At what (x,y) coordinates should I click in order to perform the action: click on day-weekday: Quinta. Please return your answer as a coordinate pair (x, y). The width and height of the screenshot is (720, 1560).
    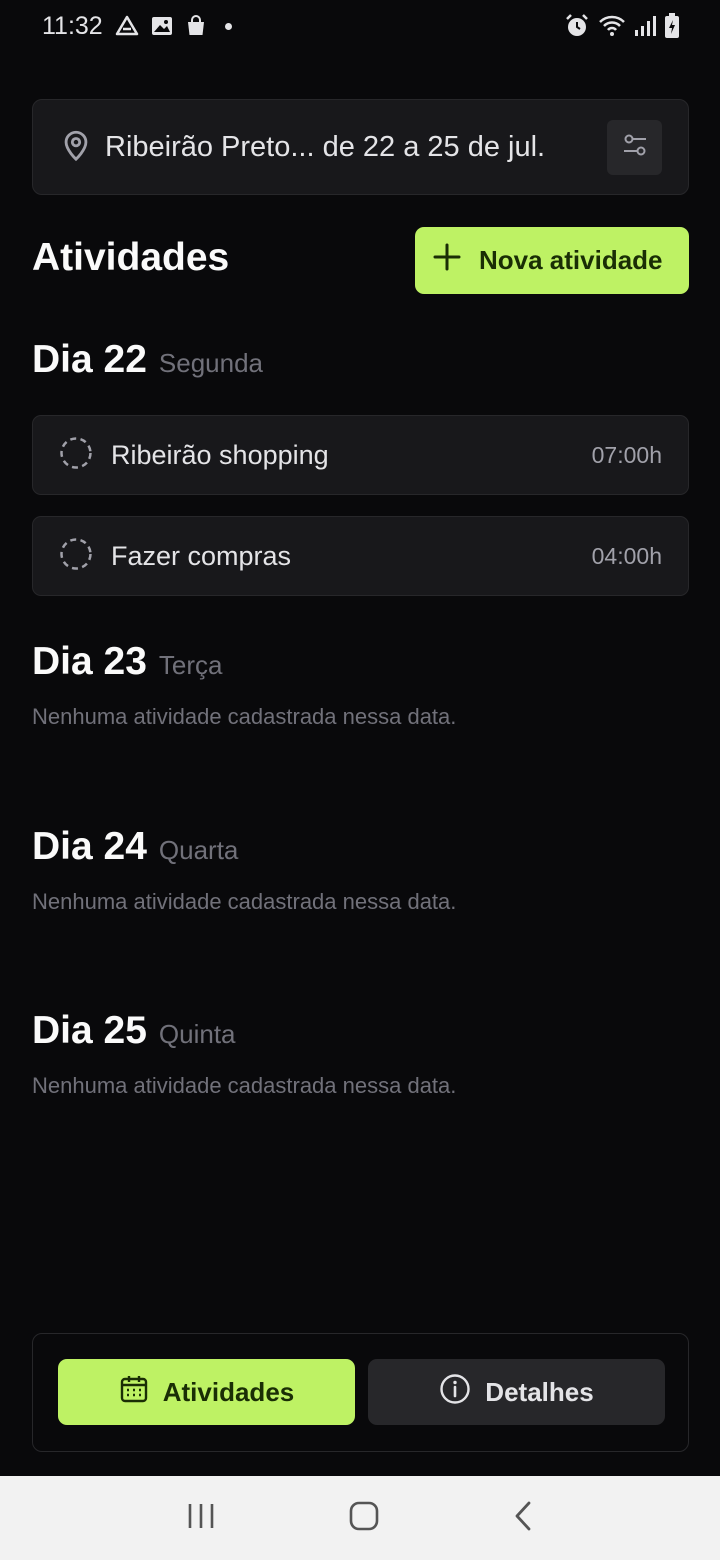
    Looking at the image, I should click on (197, 1034).